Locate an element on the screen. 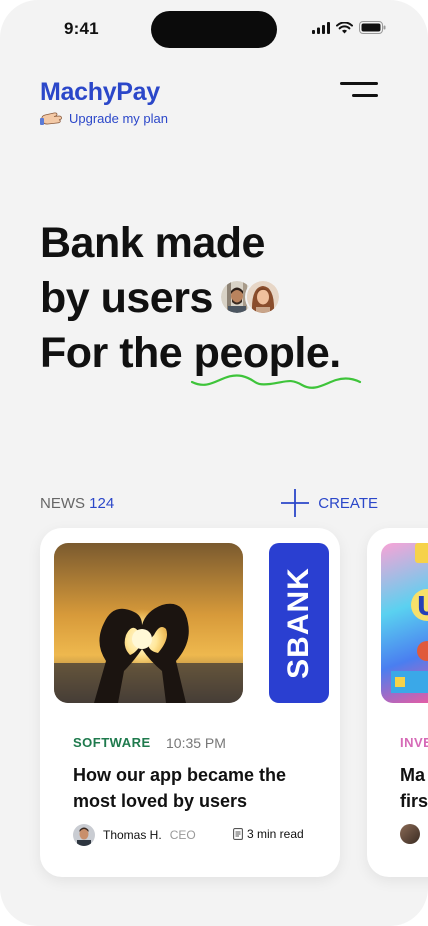 The width and height of the screenshot is (428, 926). author-role: CEO is located at coordinates (182, 835).